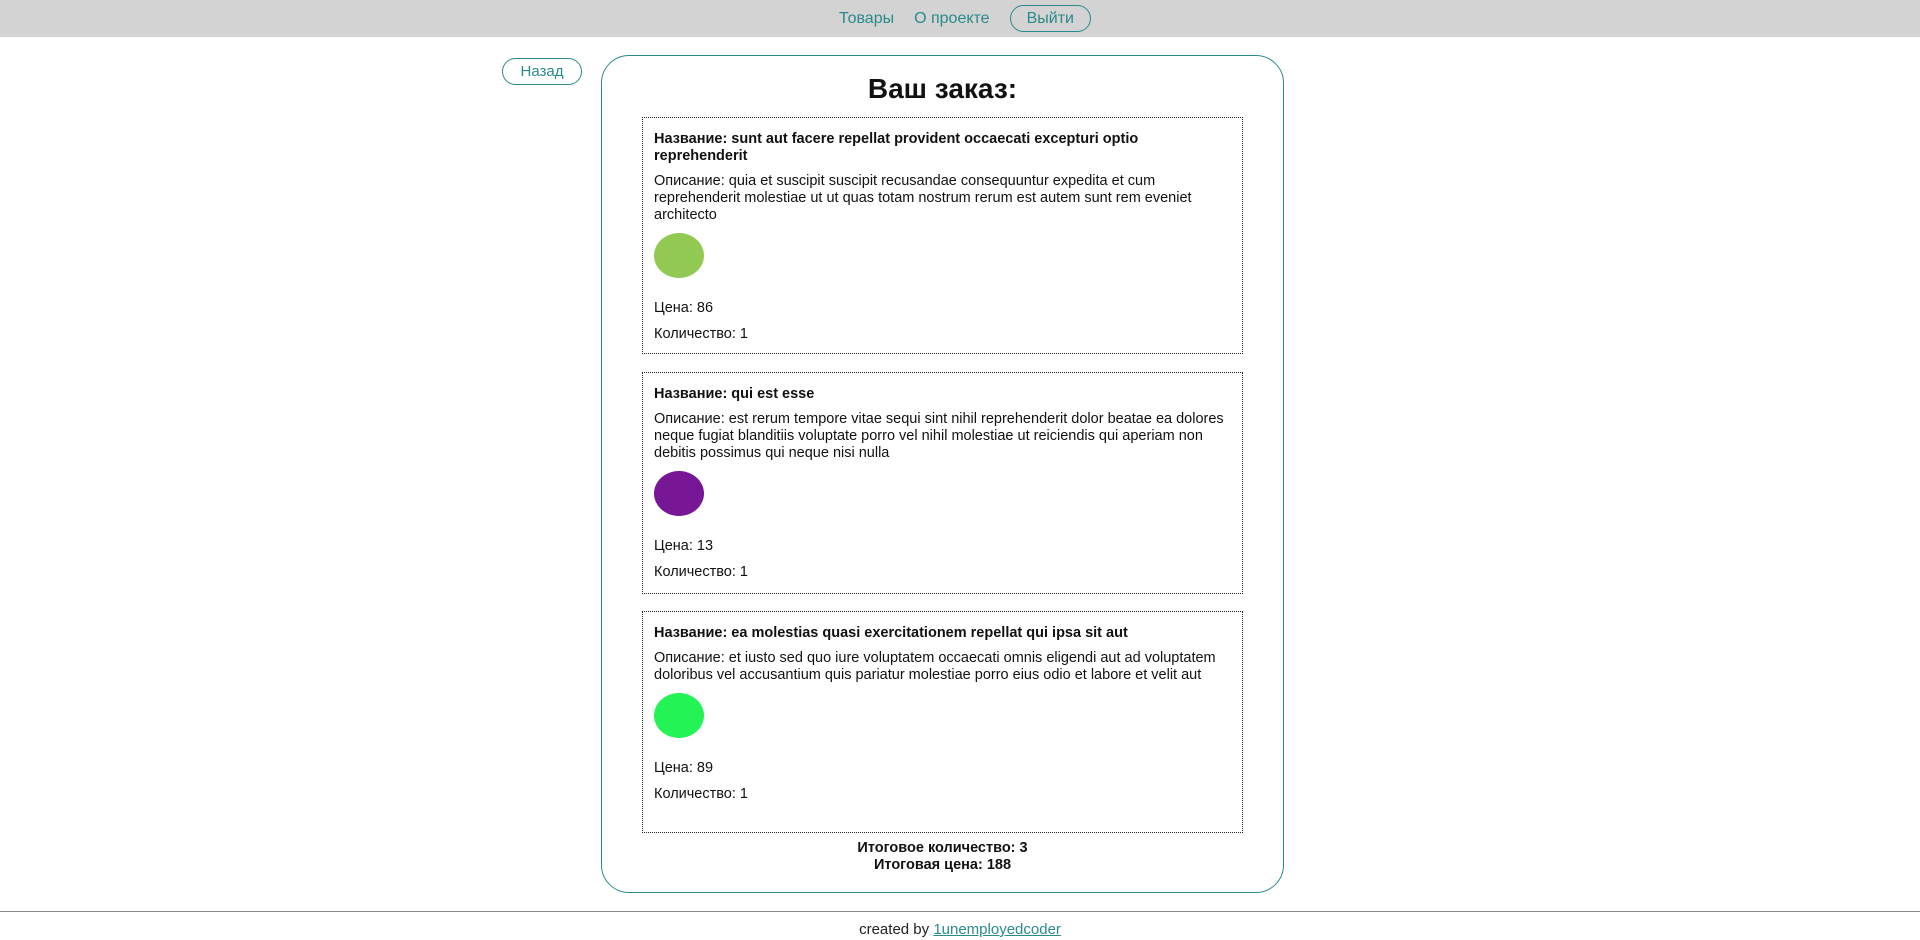 This screenshot has width=1920, height=940. I want to click on logout-button: Выйти, so click(1050, 18).